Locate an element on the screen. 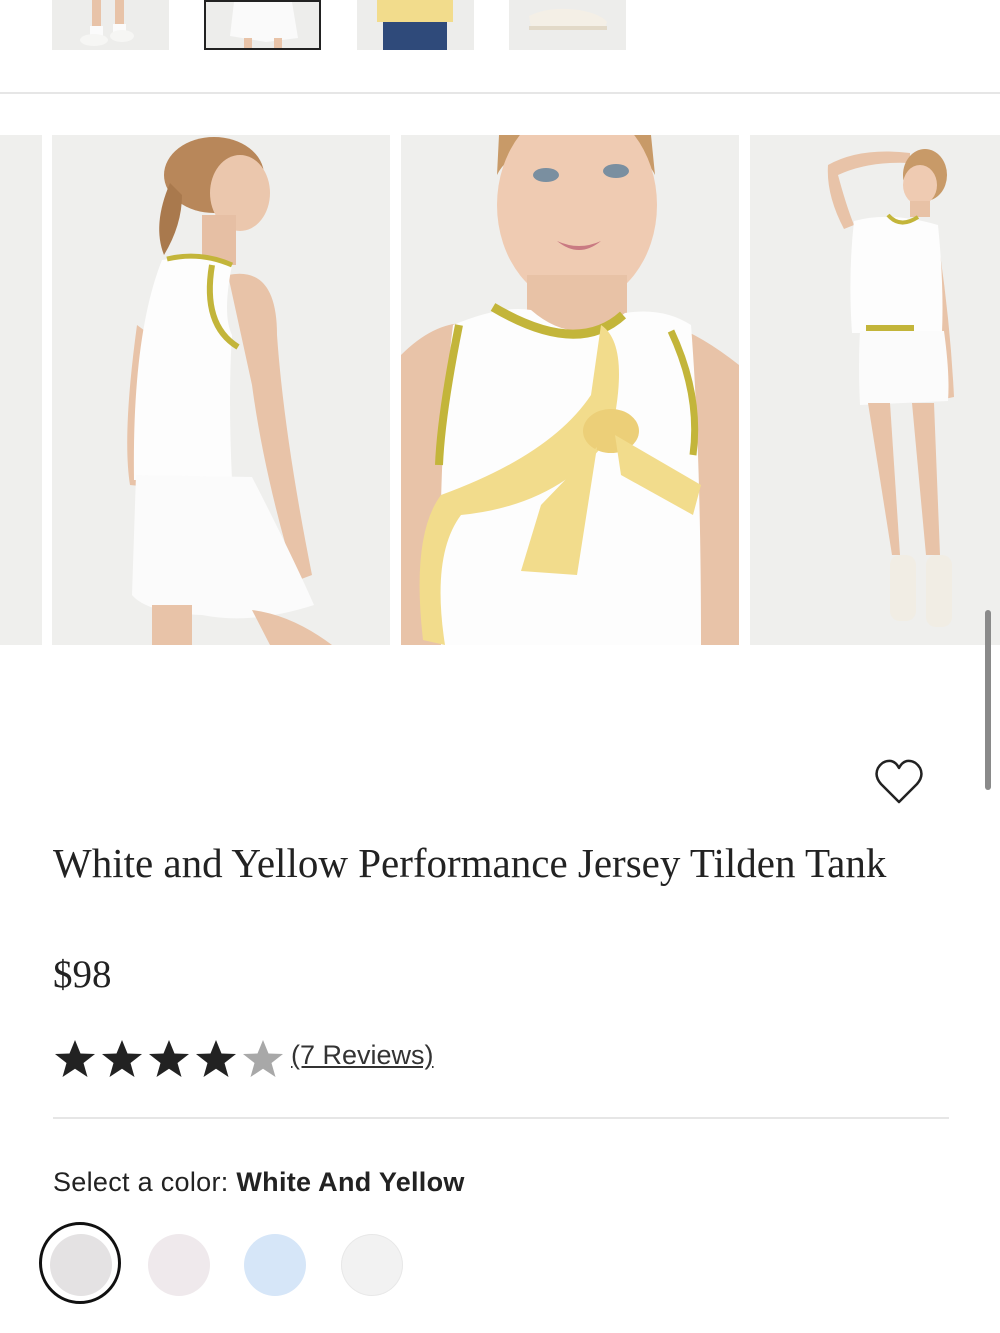  gallery-image-front-closeup is located at coordinates (570, 390).